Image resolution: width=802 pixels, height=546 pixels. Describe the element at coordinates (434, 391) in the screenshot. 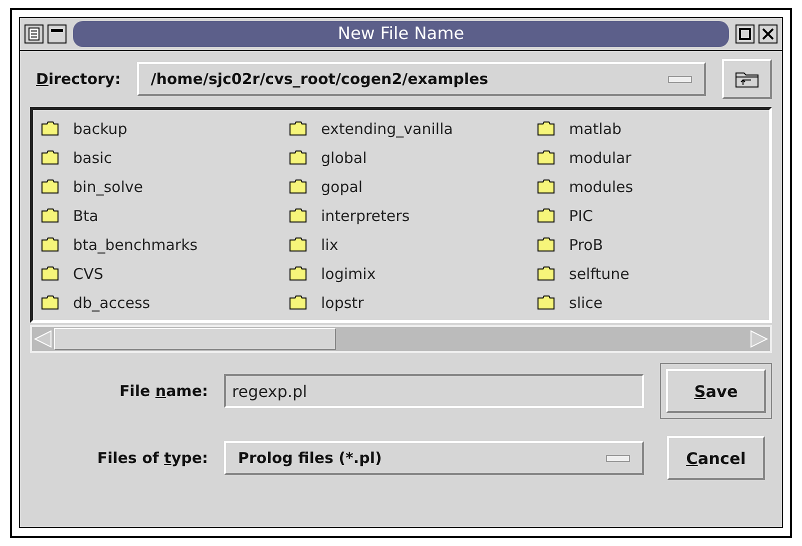

I see `file-name-input: regexp.pl` at that location.